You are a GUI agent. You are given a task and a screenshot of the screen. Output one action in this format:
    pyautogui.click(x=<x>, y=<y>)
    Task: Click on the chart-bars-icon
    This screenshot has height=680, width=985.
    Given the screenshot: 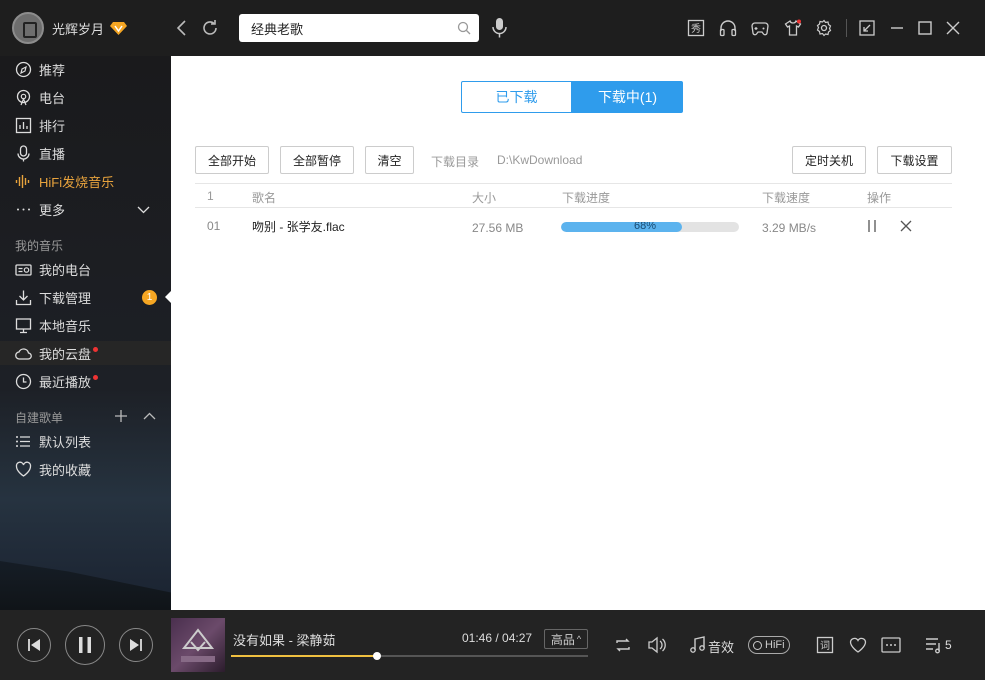 What is the action you would take?
    pyautogui.click(x=23, y=125)
    